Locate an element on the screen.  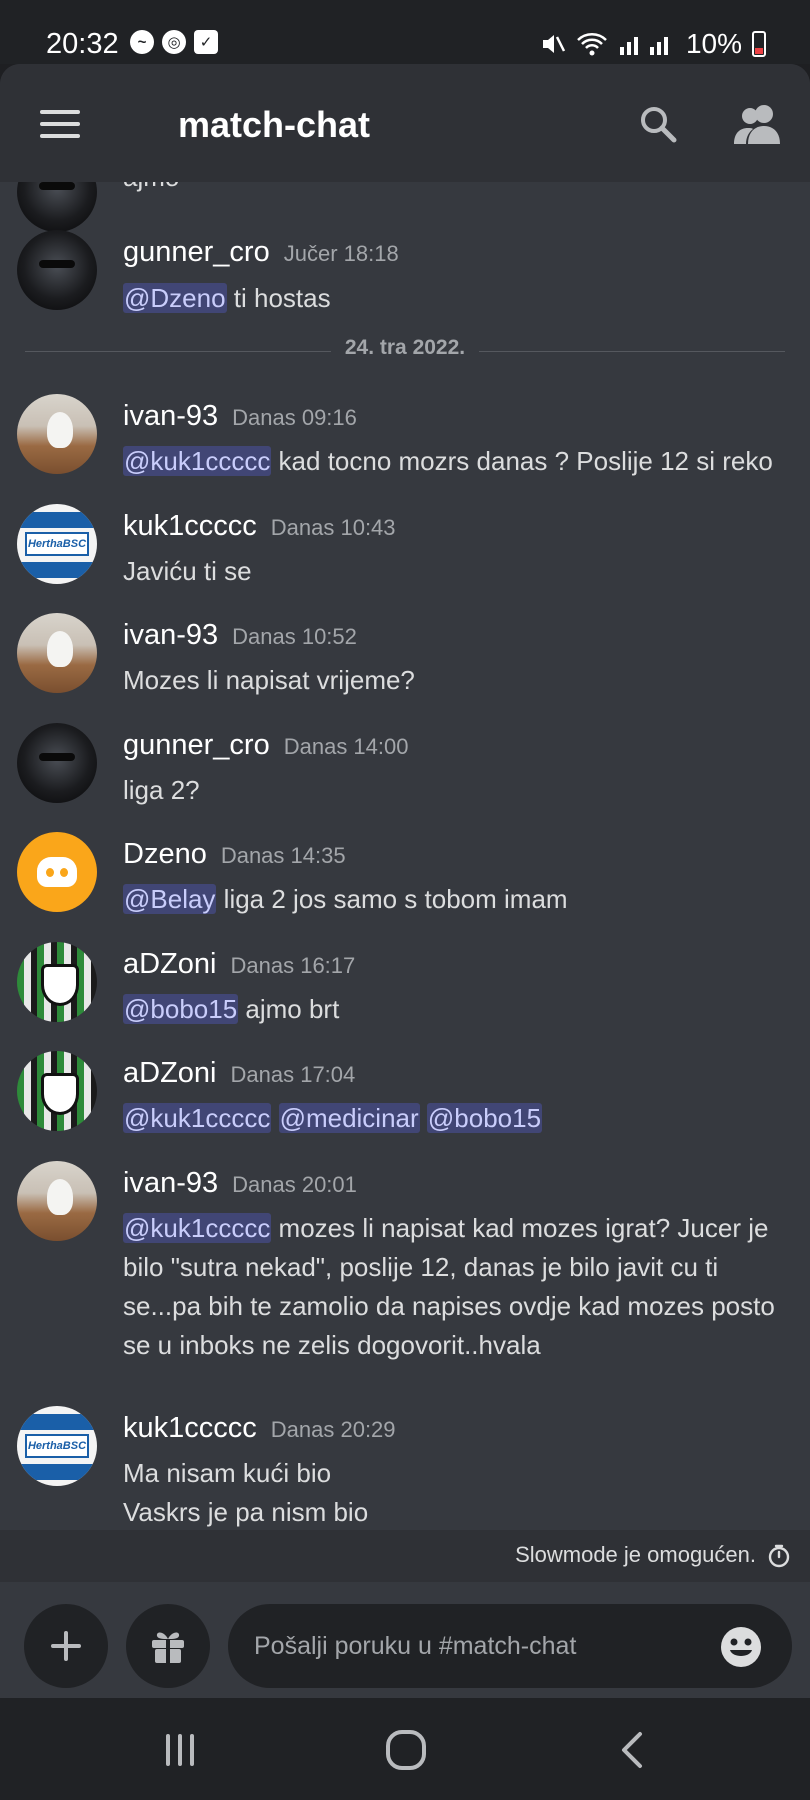
timestamp: Jučer 18:18 is located at coordinates (341, 253).